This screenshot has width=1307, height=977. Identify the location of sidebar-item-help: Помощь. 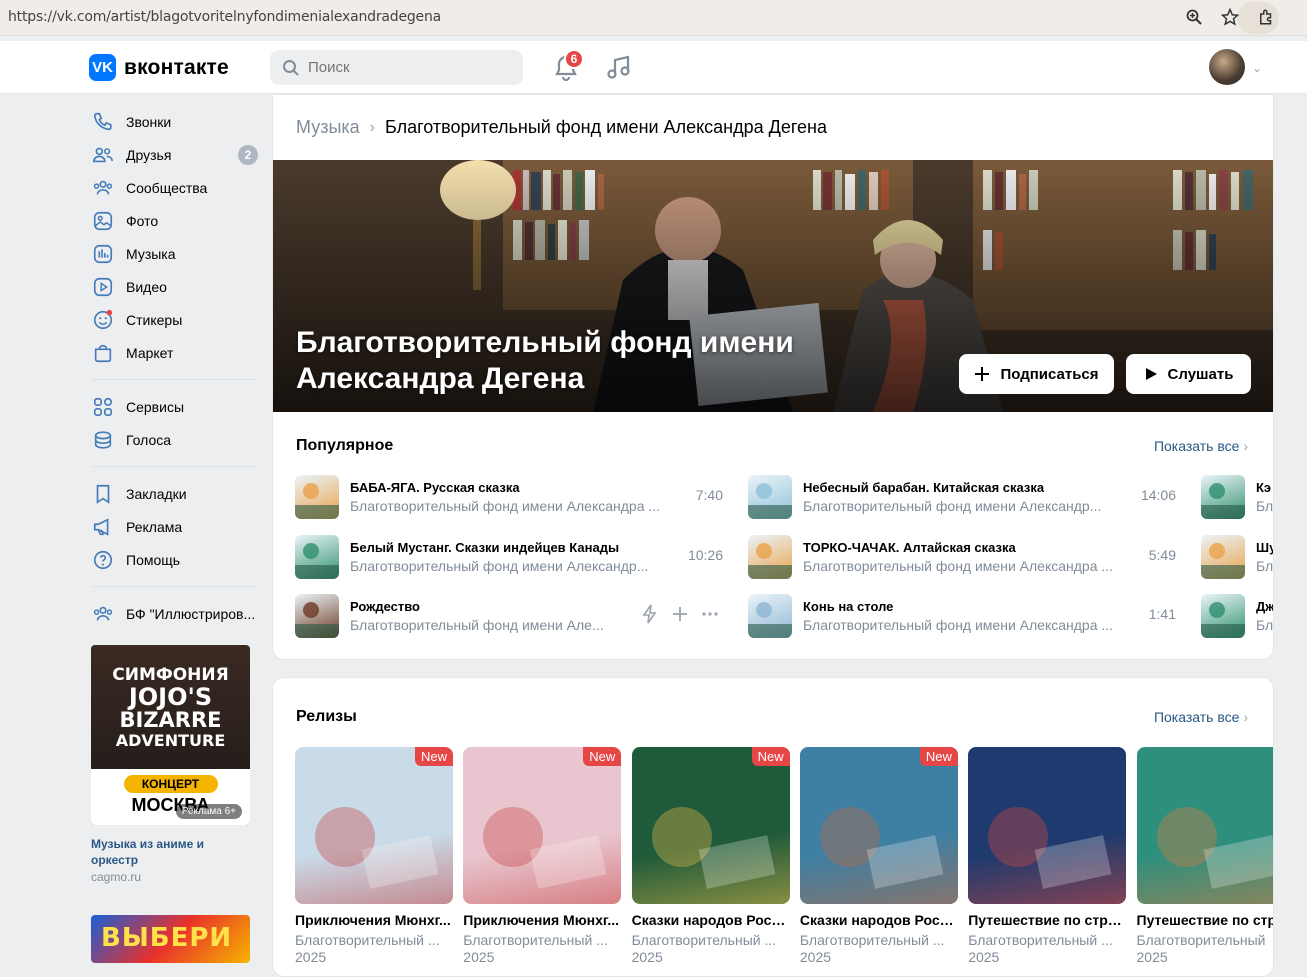
(174, 559).